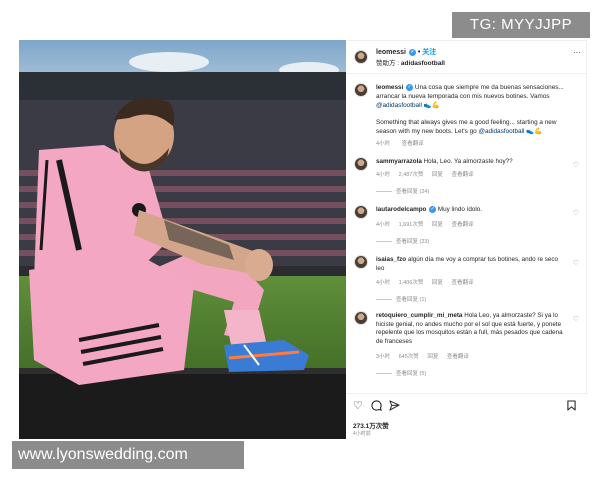 The width and height of the screenshot is (600, 480). I want to click on post-action-bar: ♡ 273.1万次赞 4小时前, so click(466, 416).